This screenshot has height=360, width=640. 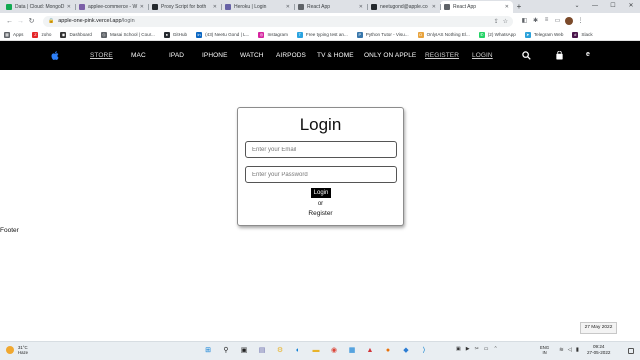 I want to click on search-taskbar-icon: ⚲, so click(x=226, y=351).